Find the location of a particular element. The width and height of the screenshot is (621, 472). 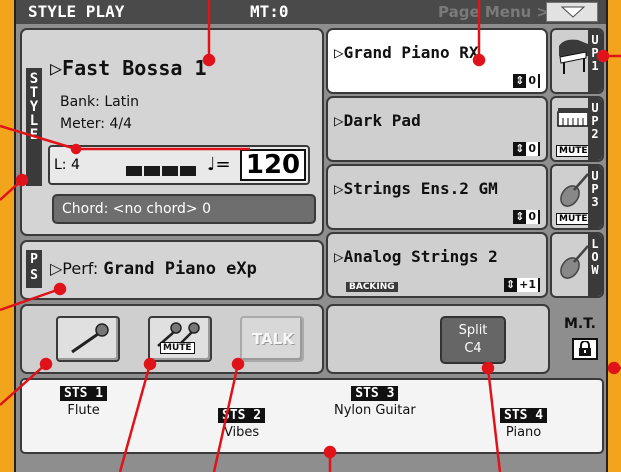

track-upper-2-icon-button: MUTE UP2 is located at coordinates (577, 129).